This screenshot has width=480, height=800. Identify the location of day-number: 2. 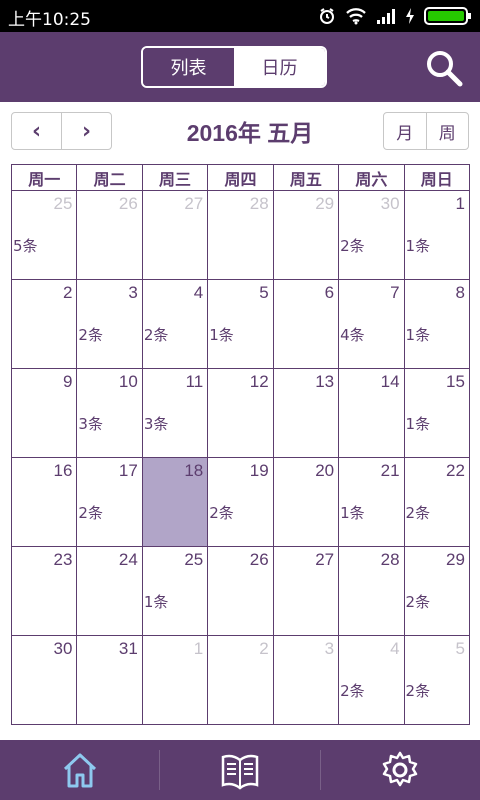
(67, 292).